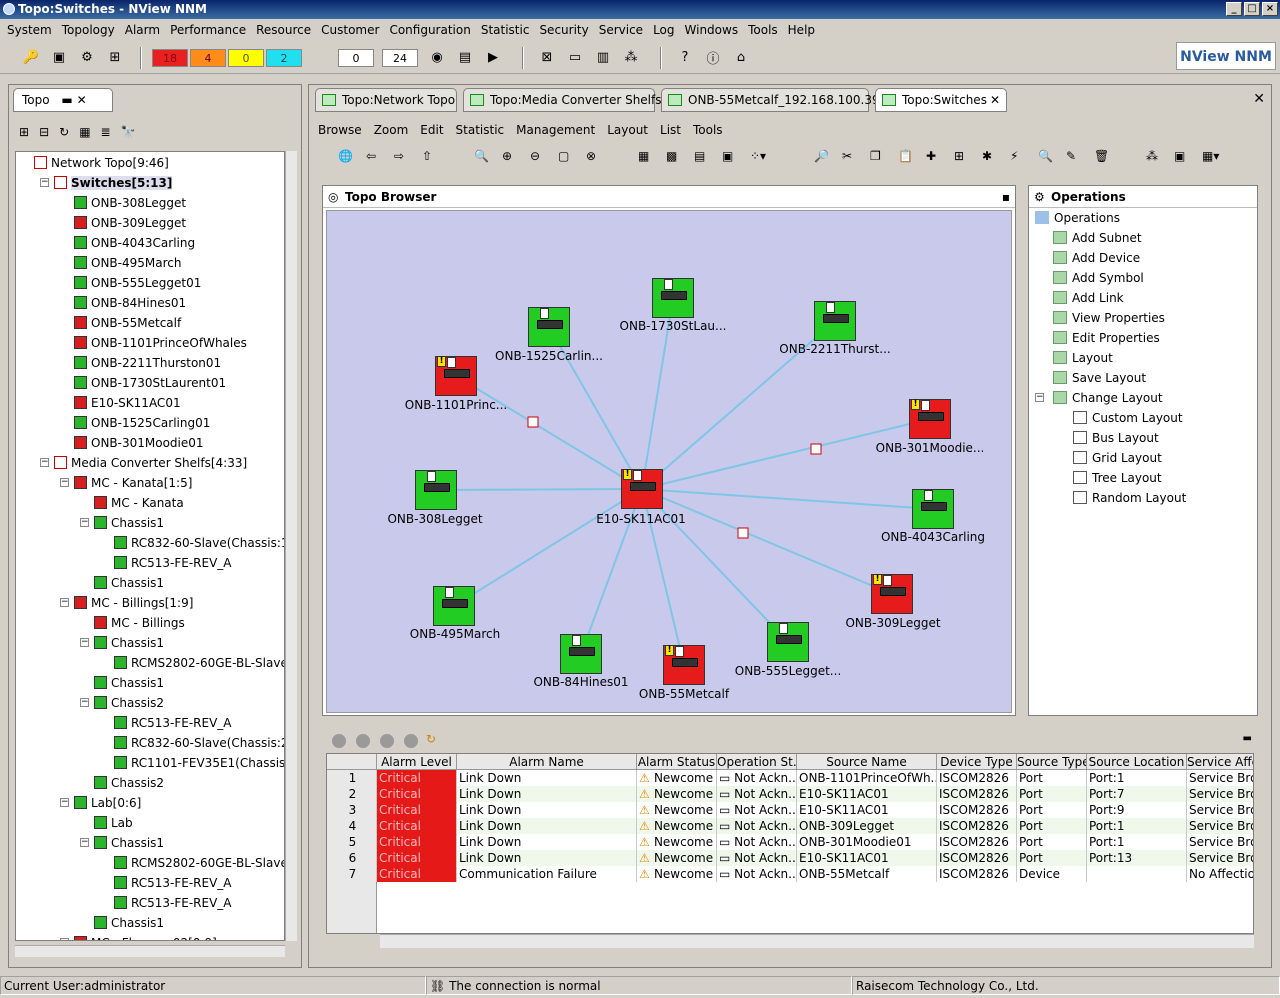  What do you see at coordinates (847, 156) in the screenshot?
I see `cut-icon: ✂` at bounding box center [847, 156].